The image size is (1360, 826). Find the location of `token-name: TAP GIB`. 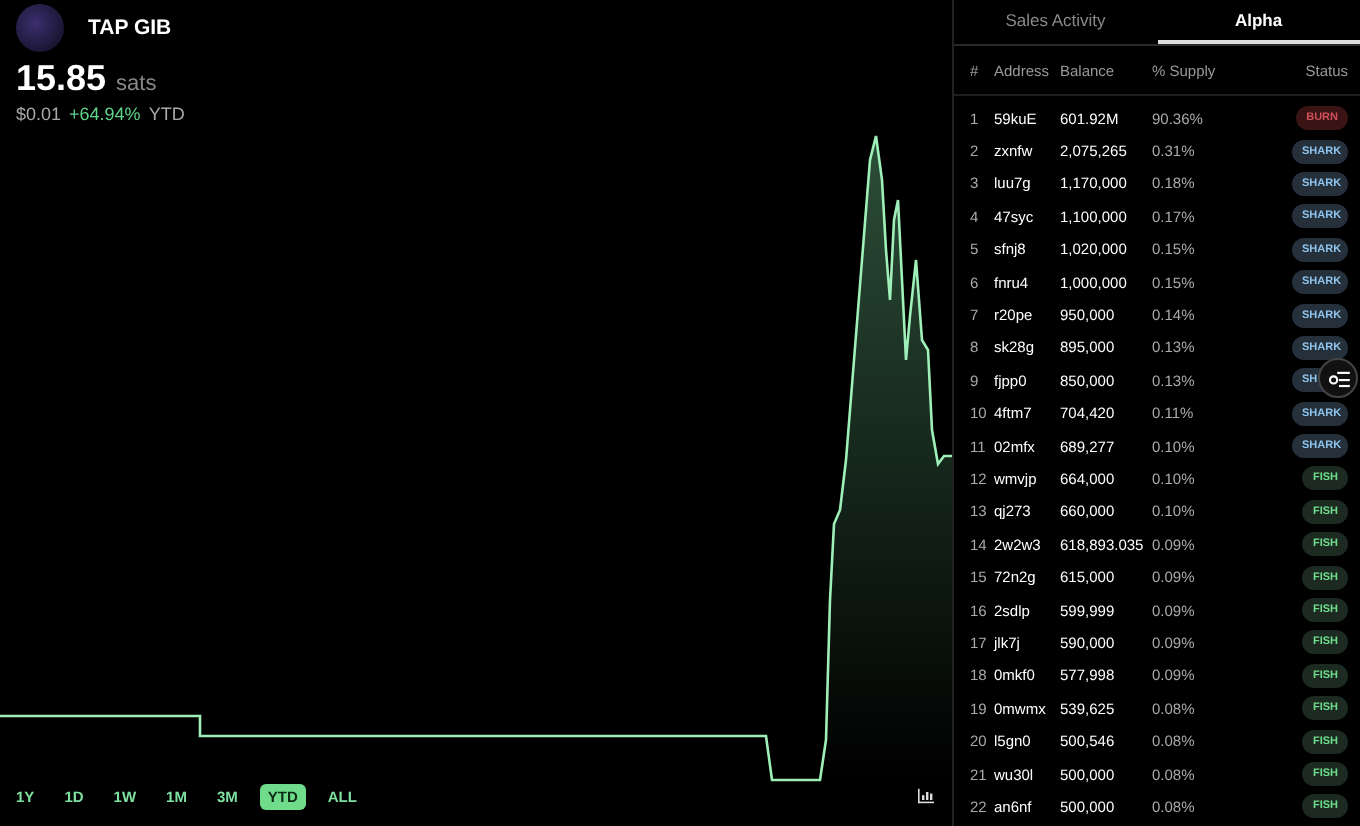

token-name: TAP GIB is located at coordinates (130, 28).